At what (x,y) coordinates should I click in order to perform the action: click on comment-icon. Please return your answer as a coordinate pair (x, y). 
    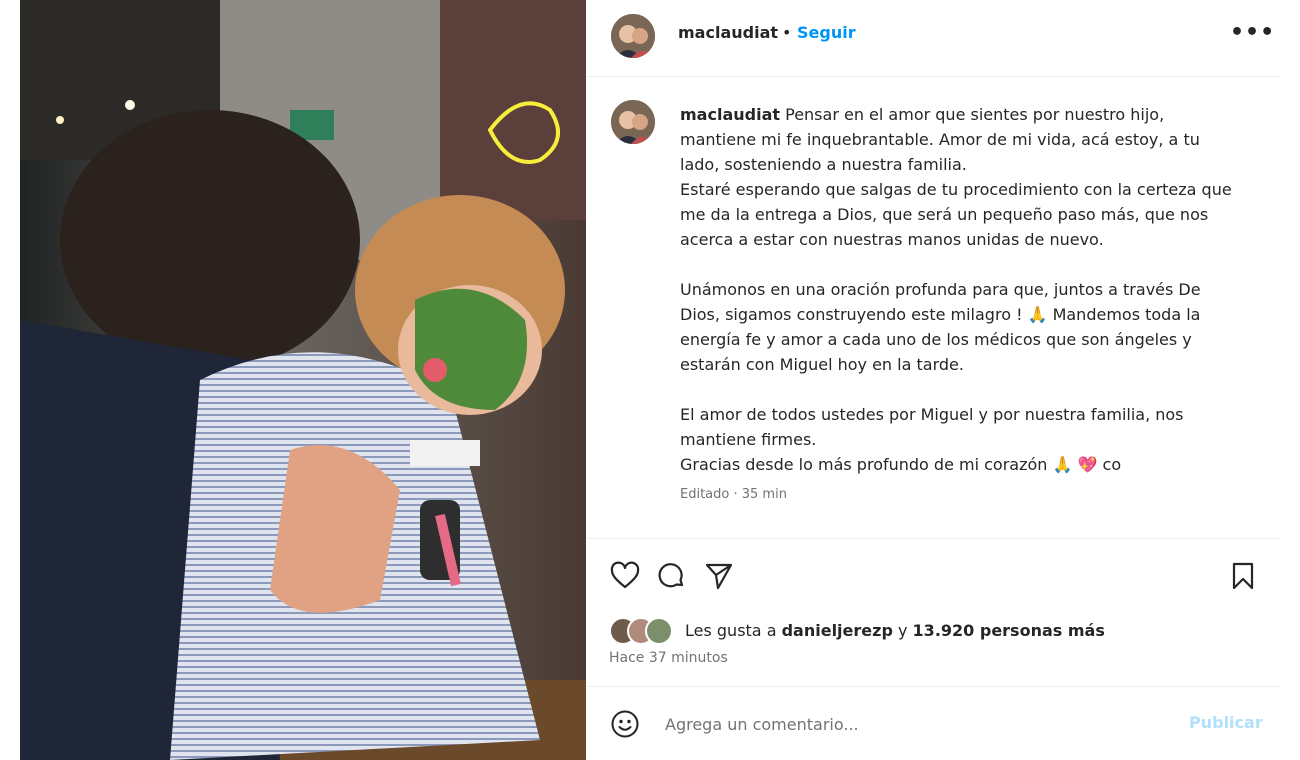
    Looking at the image, I should click on (671, 576).